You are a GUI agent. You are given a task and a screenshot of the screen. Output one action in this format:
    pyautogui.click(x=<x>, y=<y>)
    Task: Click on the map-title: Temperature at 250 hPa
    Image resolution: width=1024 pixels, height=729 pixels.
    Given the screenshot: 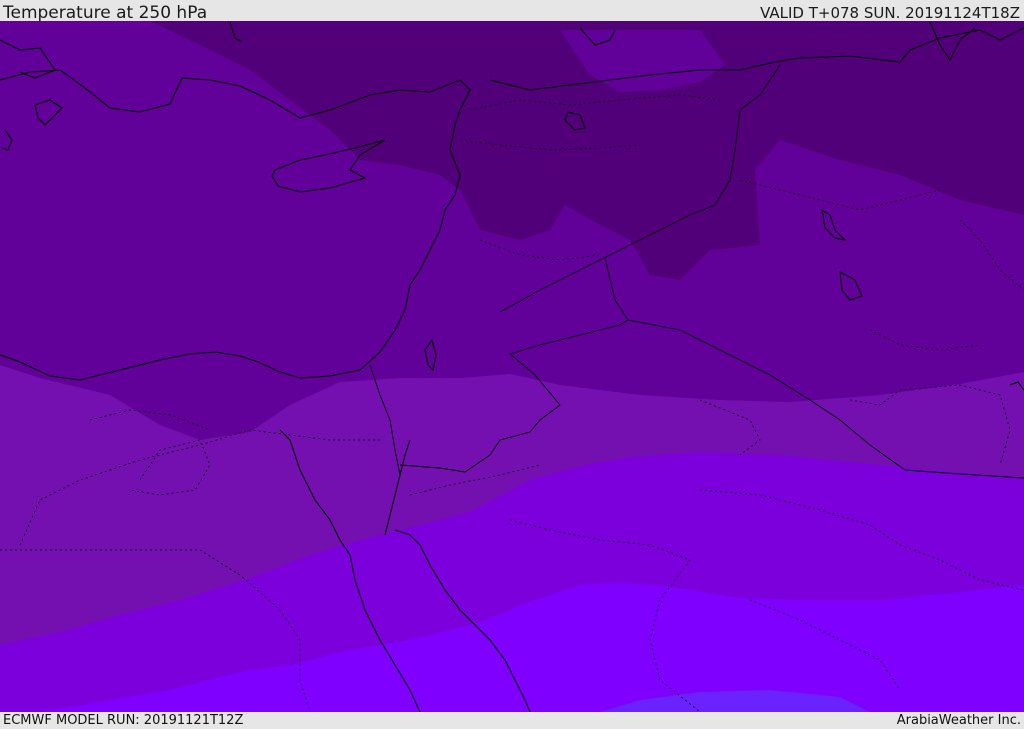 What is the action you would take?
    pyautogui.click(x=105, y=13)
    